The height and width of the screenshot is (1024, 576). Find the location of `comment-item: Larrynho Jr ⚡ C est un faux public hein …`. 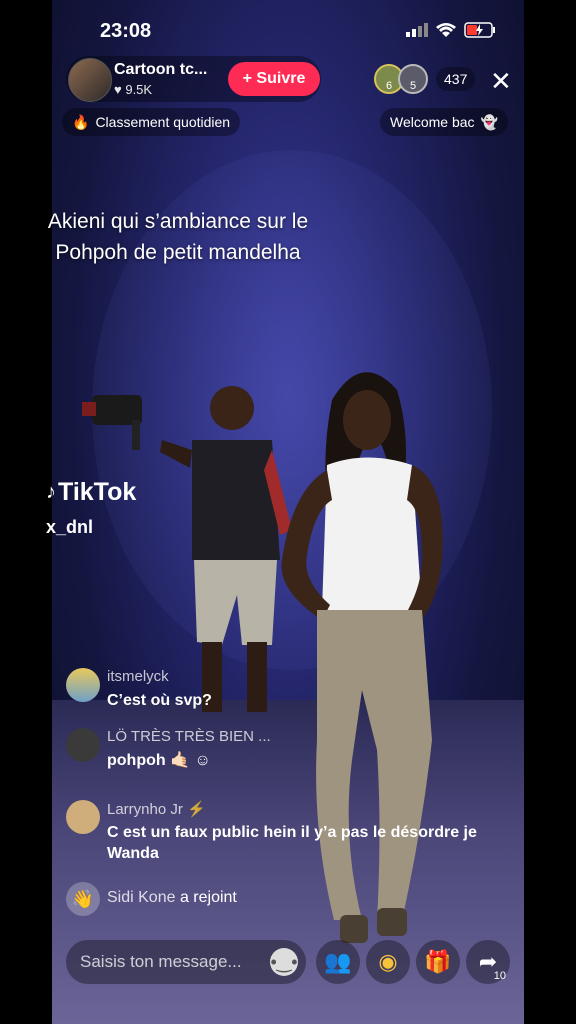

comment-item: Larrynho Jr ⚡ C est un faux public hein … is located at coordinates (296, 835).